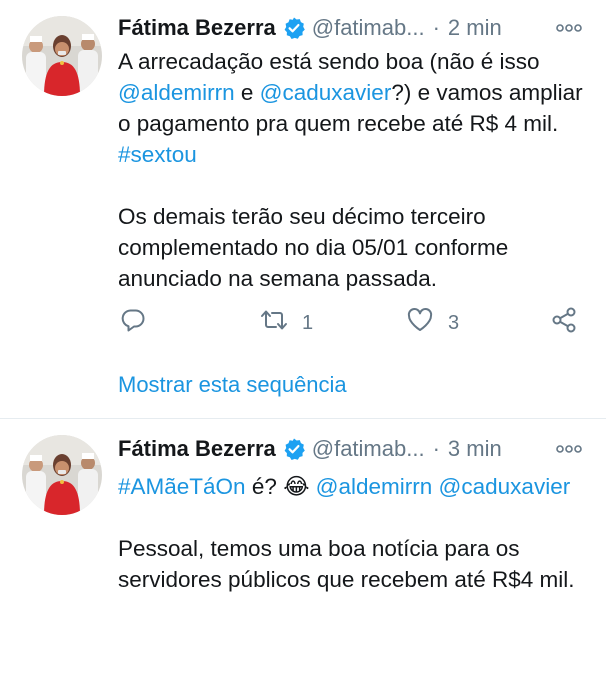  I want to click on tweet-header: Fátima Bezerra @fatimab... · 3 min, so click(351, 449).